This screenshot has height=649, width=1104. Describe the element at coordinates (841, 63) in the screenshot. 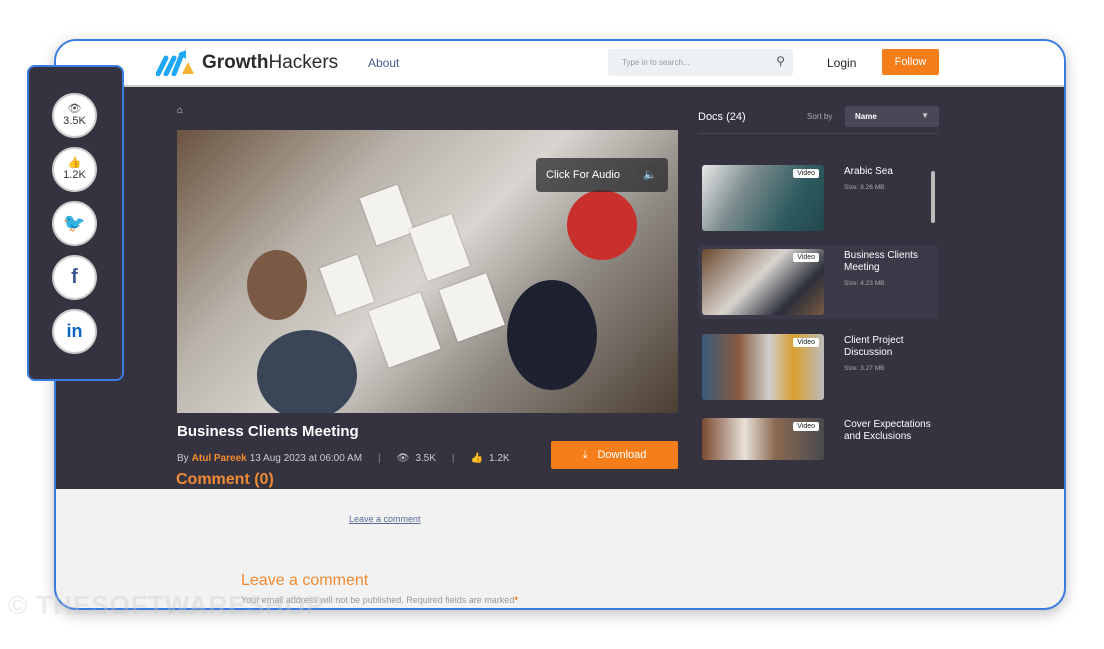

I see `login-link: Login` at that location.